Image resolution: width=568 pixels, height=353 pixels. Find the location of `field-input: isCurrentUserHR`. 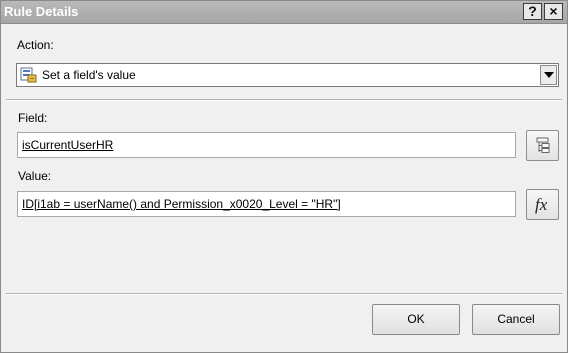

field-input: isCurrentUserHR is located at coordinates (266, 145).